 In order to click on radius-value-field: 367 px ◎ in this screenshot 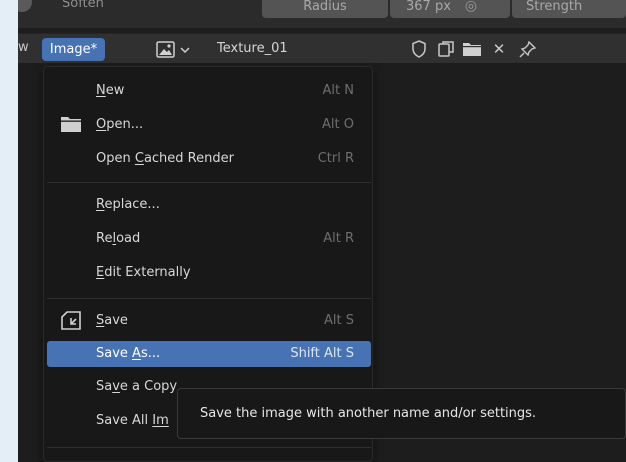, I will do `click(450, 9)`.